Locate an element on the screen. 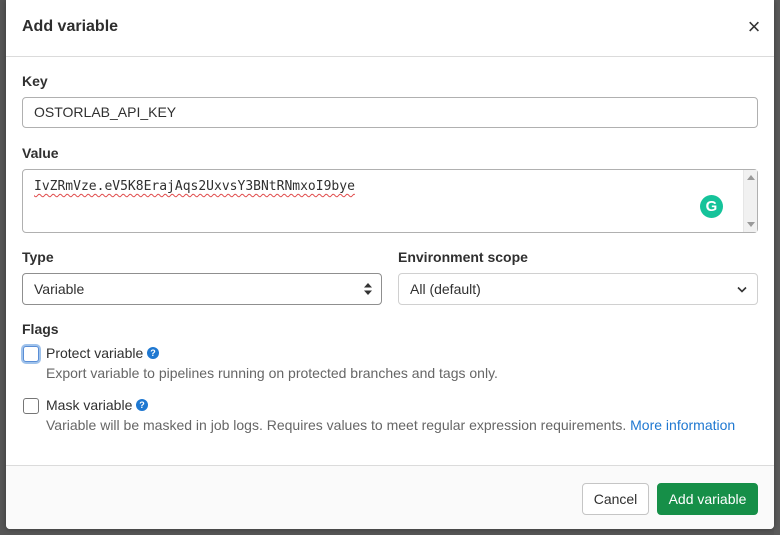  modal-header: Add variable × is located at coordinates (390, 28).